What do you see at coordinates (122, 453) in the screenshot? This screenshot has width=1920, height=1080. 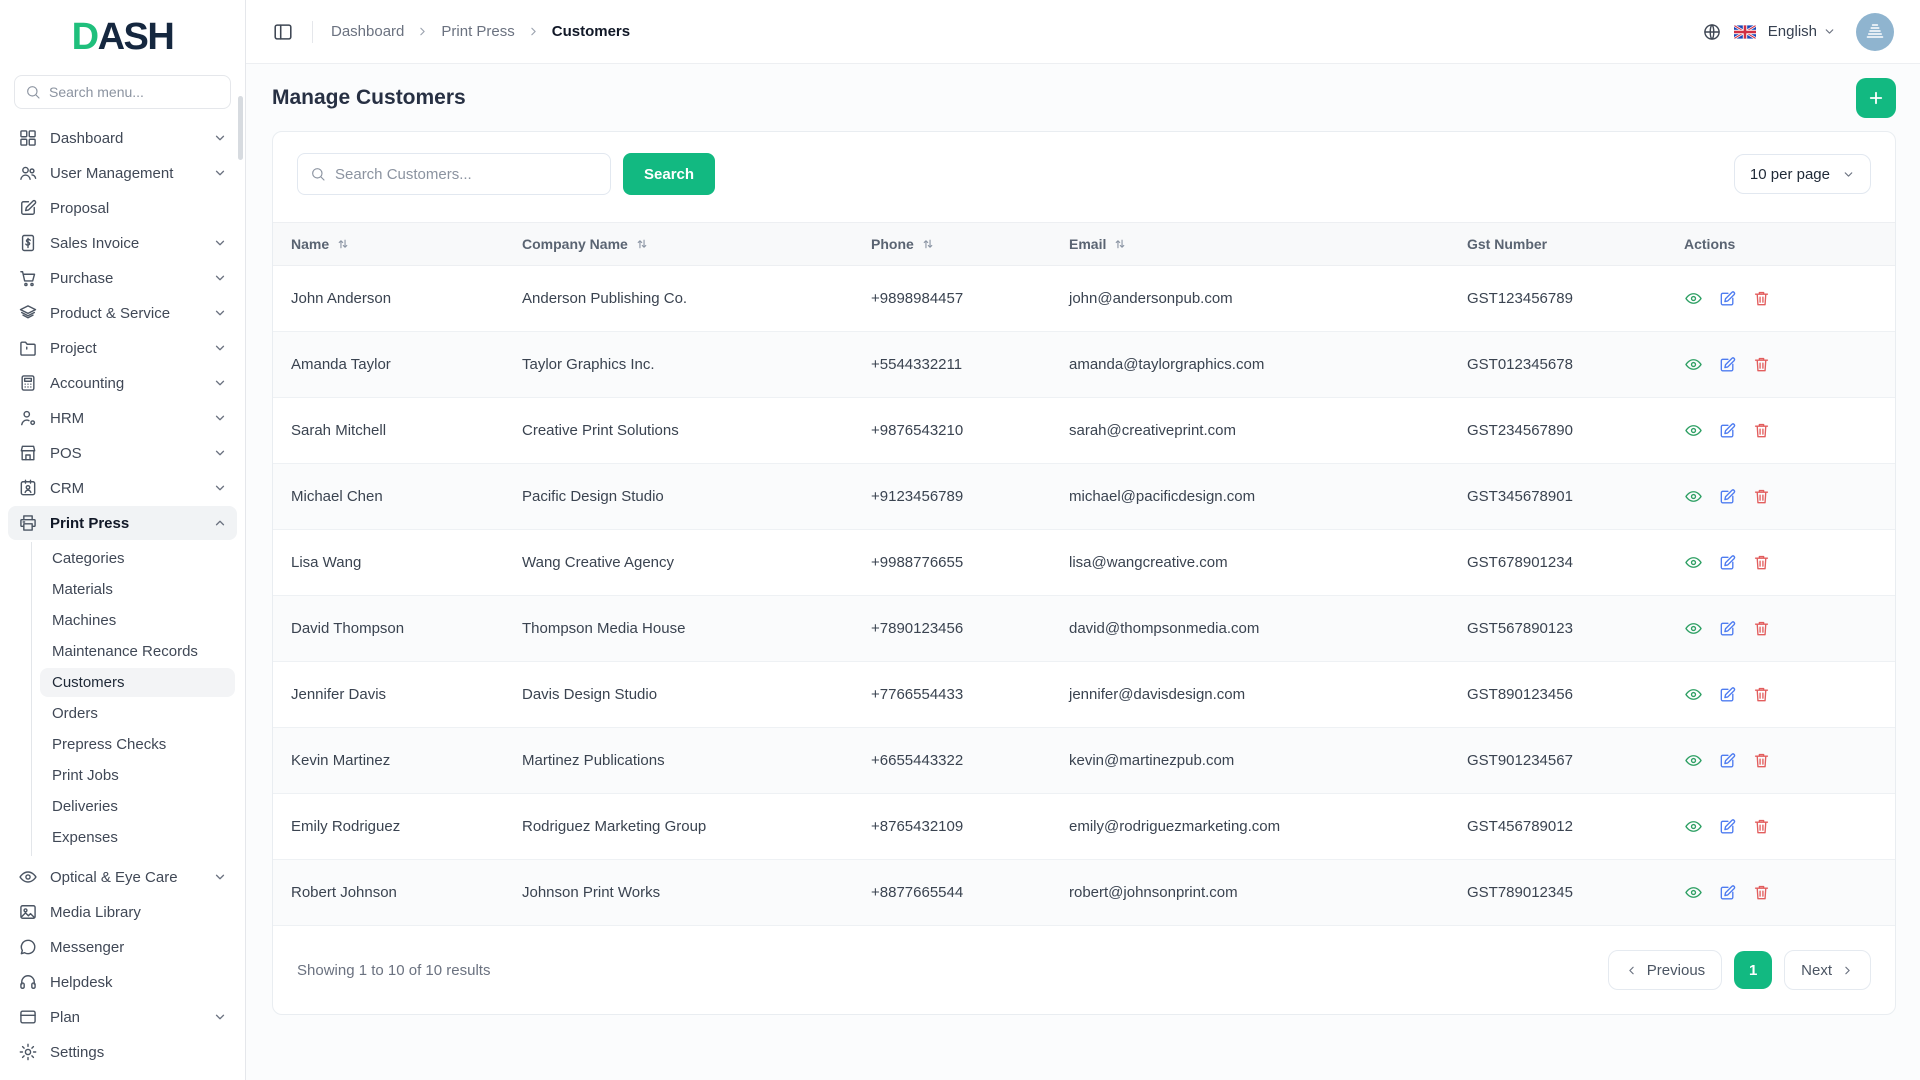 I see `sidebar-item-pos: POS` at bounding box center [122, 453].